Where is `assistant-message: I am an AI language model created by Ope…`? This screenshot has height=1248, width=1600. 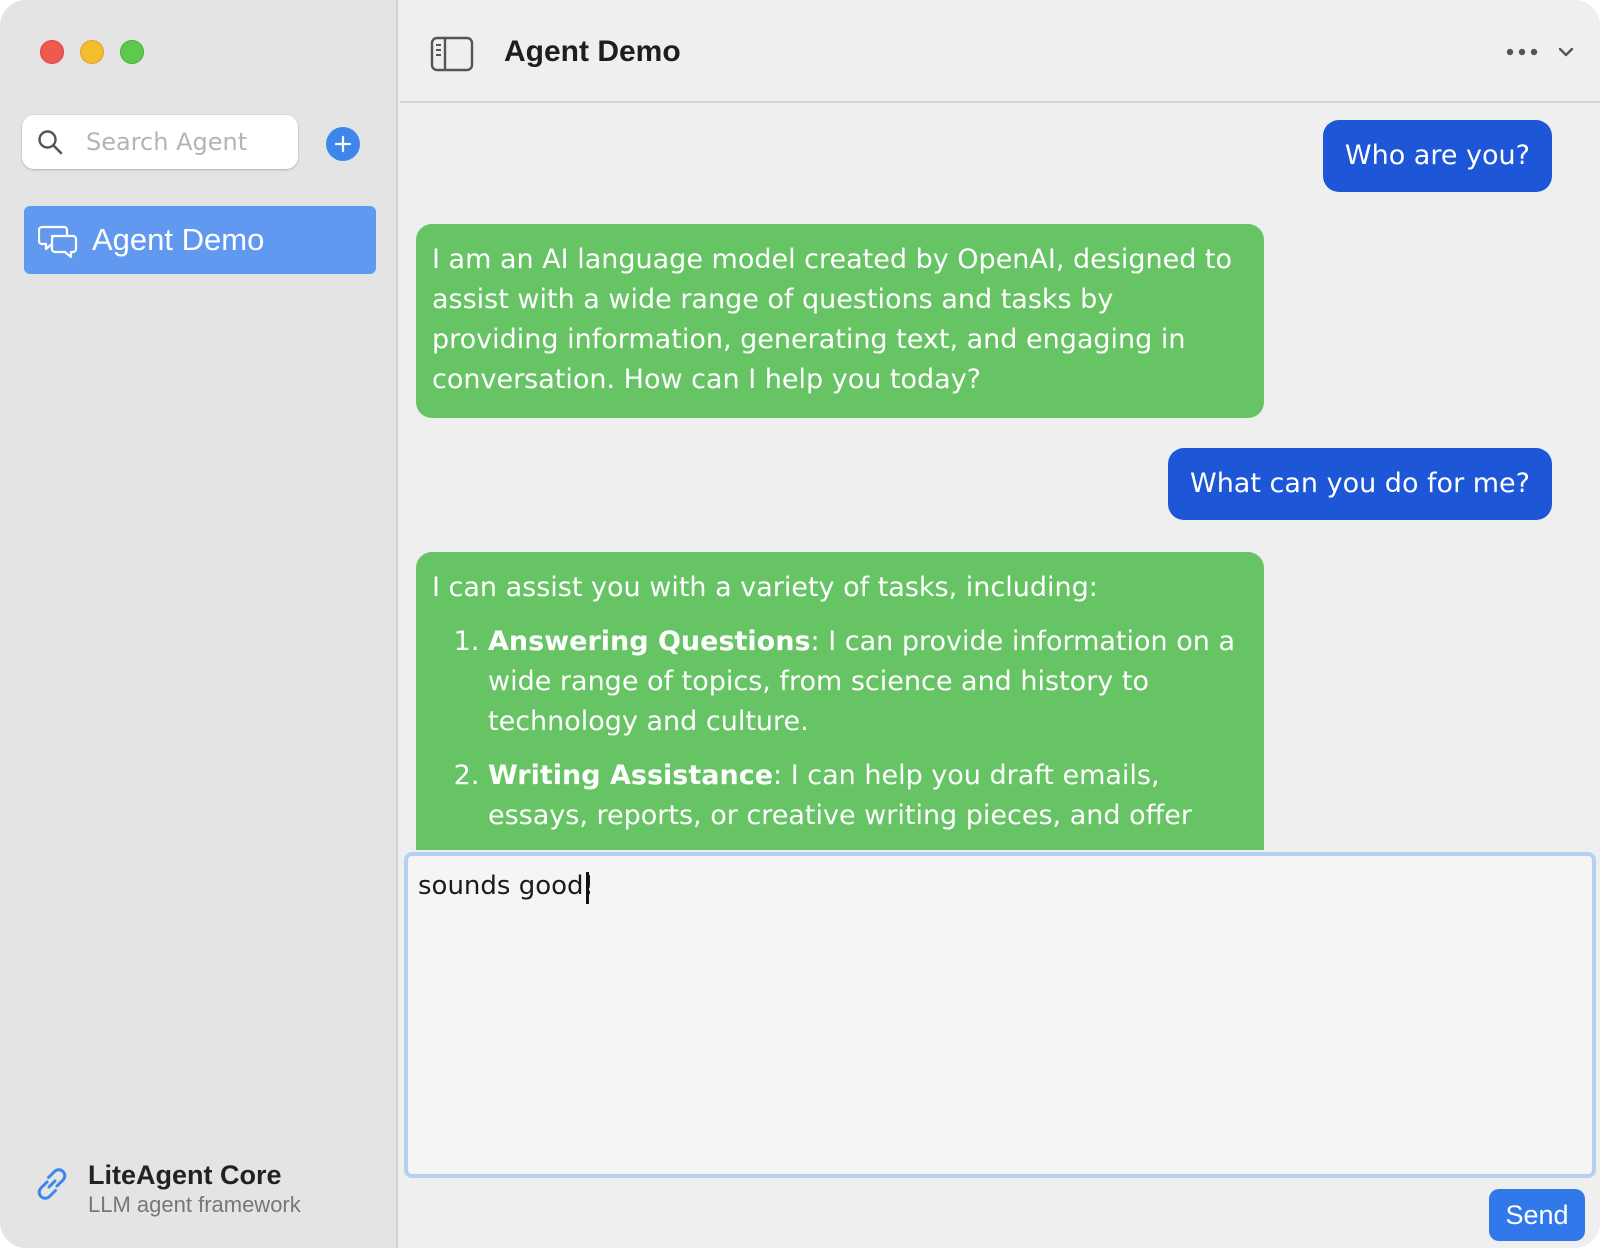 assistant-message: I am an AI language model created by Ope… is located at coordinates (840, 321).